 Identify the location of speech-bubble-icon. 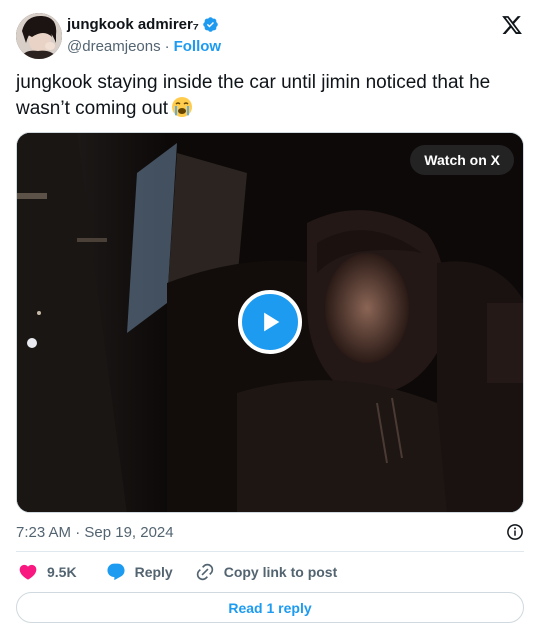
(116, 572).